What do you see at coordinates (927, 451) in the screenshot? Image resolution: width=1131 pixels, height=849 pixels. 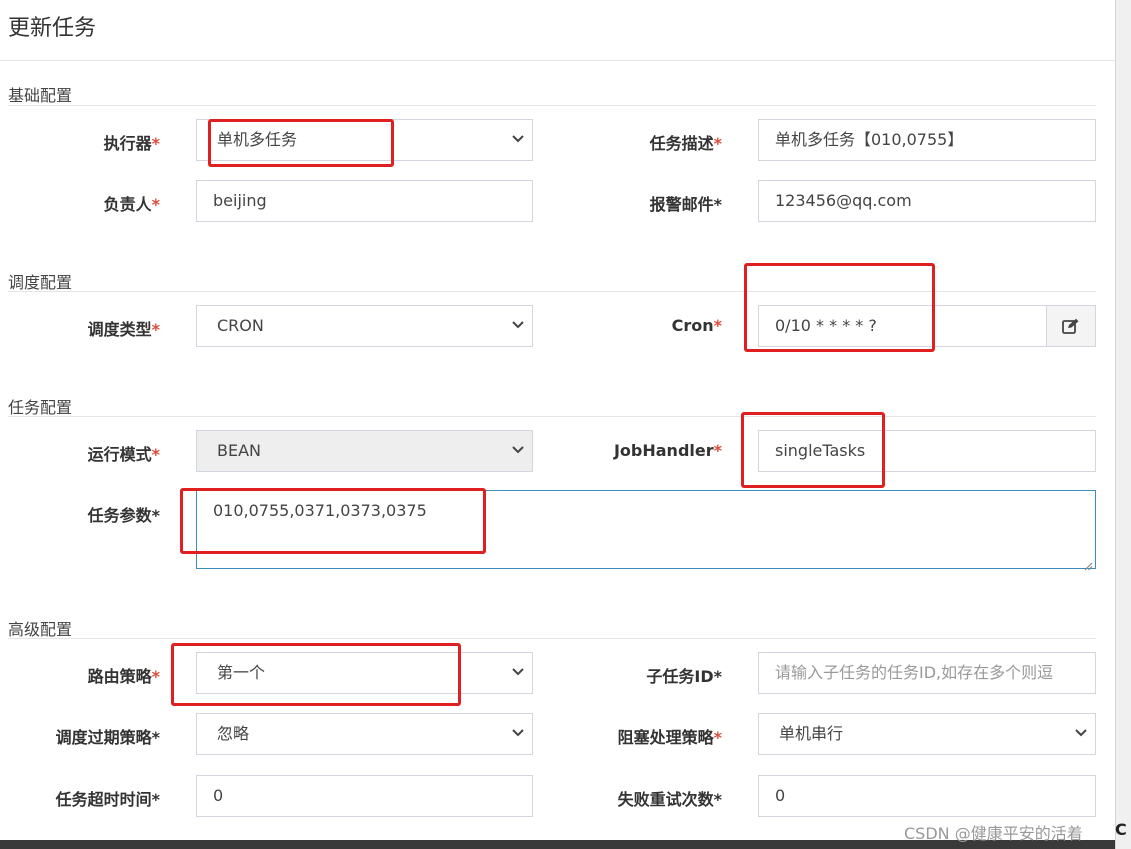 I see `job-handler-input: singleTasks` at bounding box center [927, 451].